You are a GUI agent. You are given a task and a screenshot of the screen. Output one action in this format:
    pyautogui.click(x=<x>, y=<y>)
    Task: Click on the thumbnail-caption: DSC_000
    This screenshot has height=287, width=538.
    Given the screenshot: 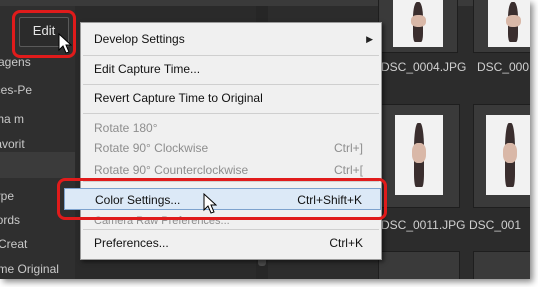 What is the action you would take?
    pyautogui.click(x=503, y=67)
    